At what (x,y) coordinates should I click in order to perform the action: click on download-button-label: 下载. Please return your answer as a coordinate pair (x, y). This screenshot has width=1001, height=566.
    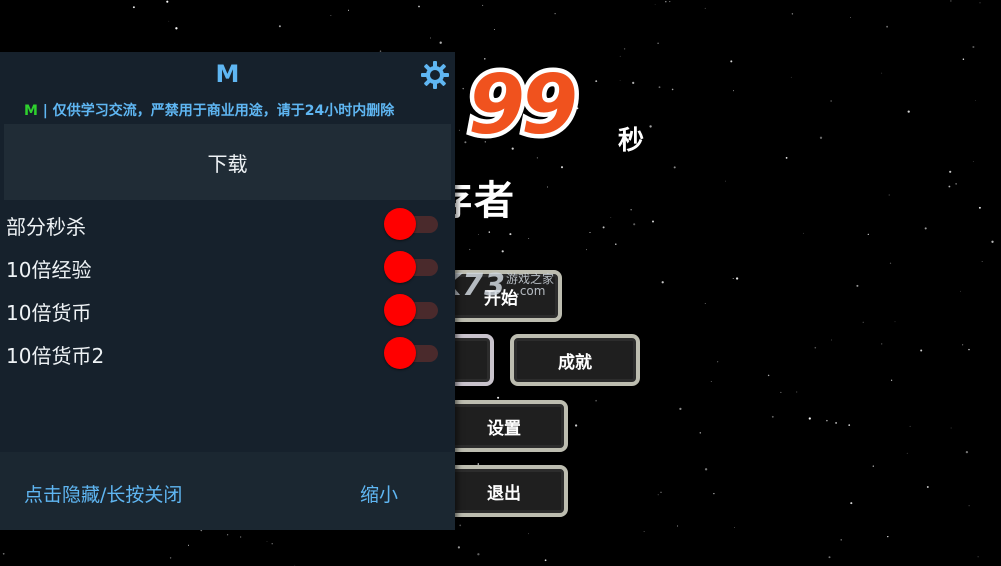
    Looking at the image, I should click on (227, 163).